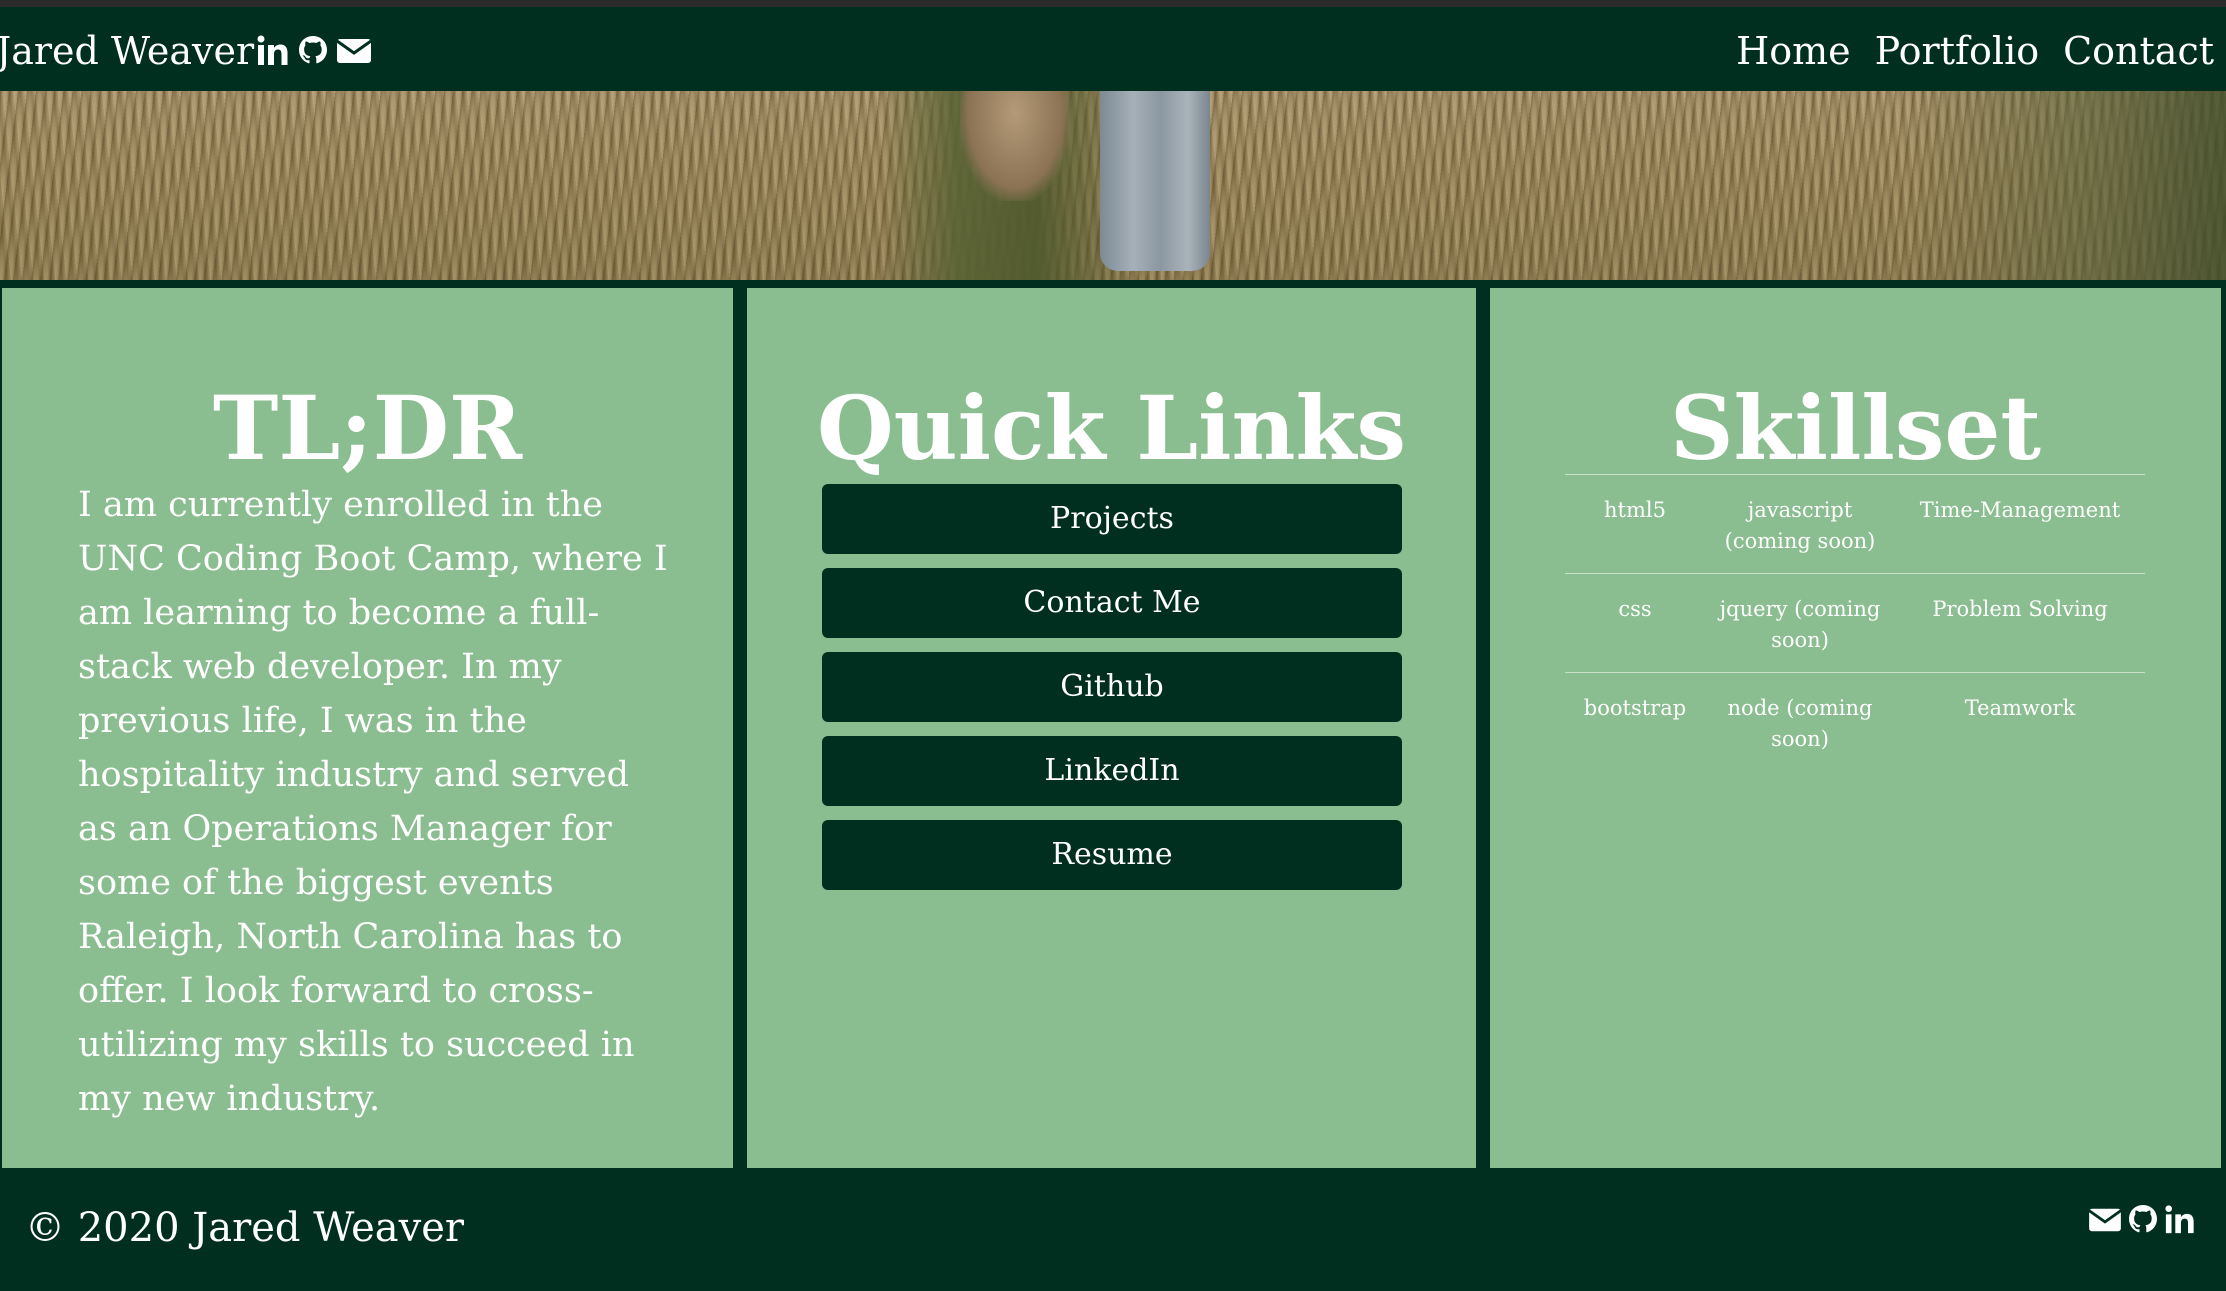 The height and width of the screenshot is (1291, 2226). I want to click on hero-grass, so click(2066, 185).